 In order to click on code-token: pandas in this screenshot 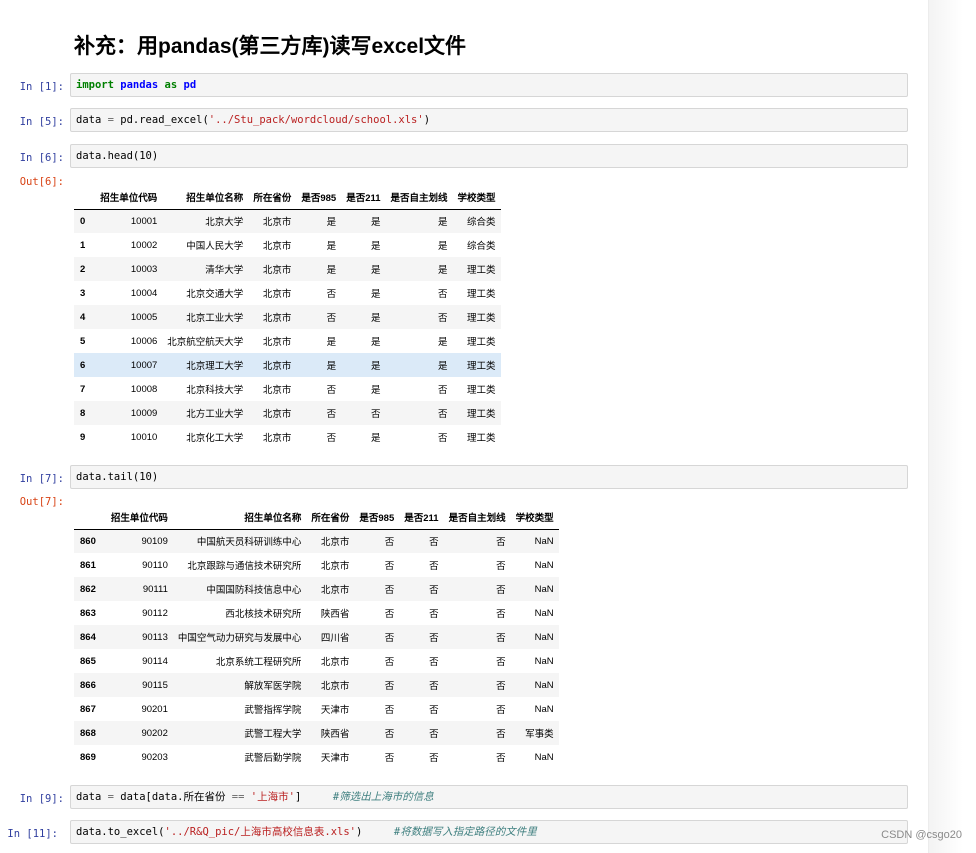, I will do `click(139, 85)`.